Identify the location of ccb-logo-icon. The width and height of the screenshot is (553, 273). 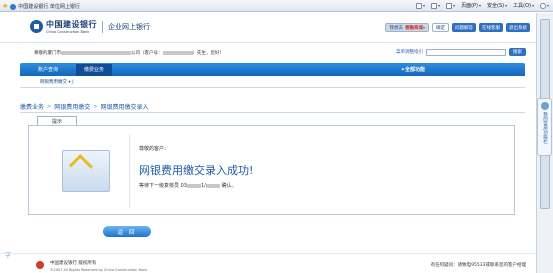
(36, 26).